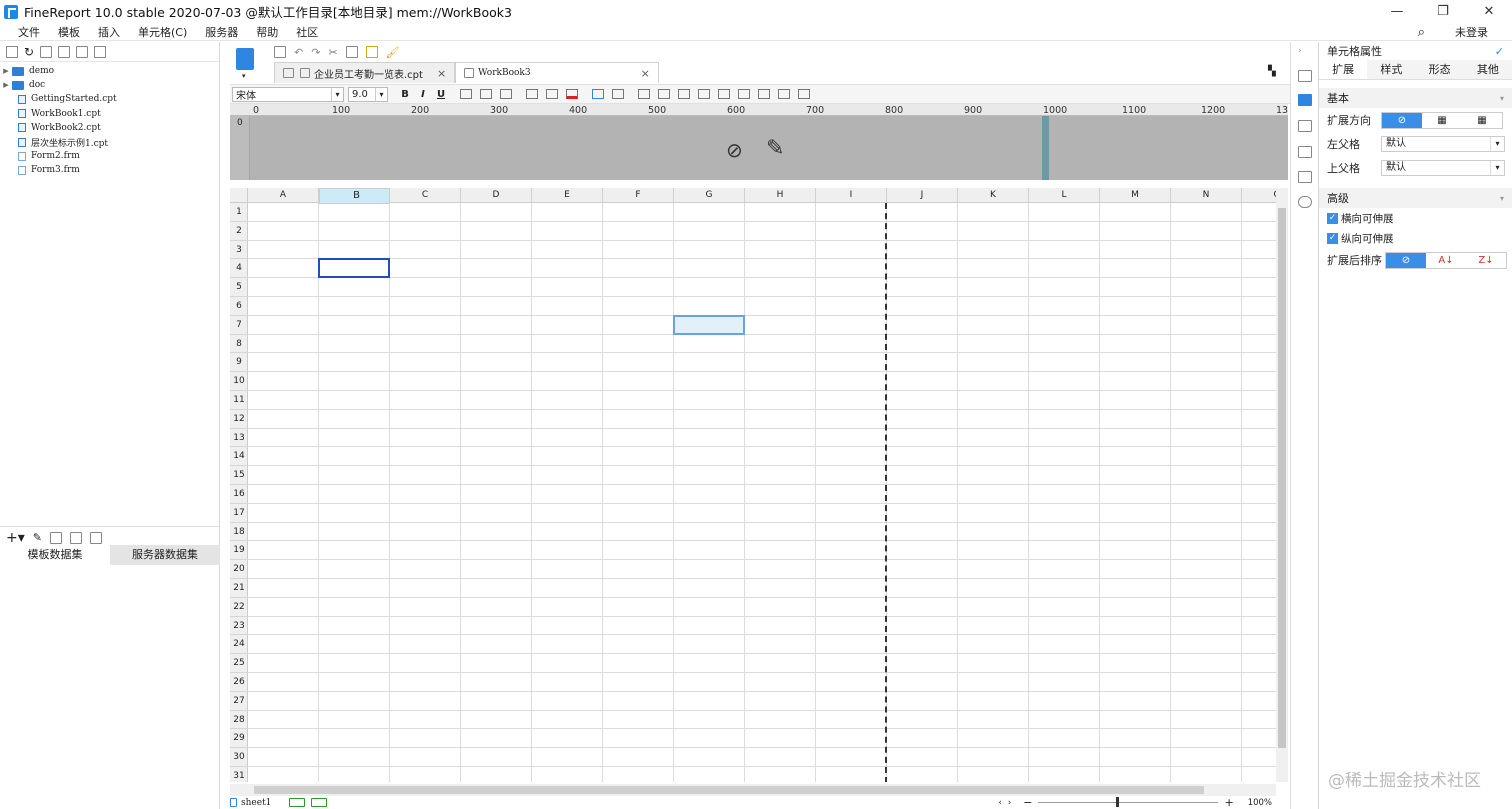 Image resolution: width=1512 pixels, height=809 pixels. What do you see at coordinates (75, 537) in the screenshot?
I see `preview-icon` at bounding box center [75, 537].